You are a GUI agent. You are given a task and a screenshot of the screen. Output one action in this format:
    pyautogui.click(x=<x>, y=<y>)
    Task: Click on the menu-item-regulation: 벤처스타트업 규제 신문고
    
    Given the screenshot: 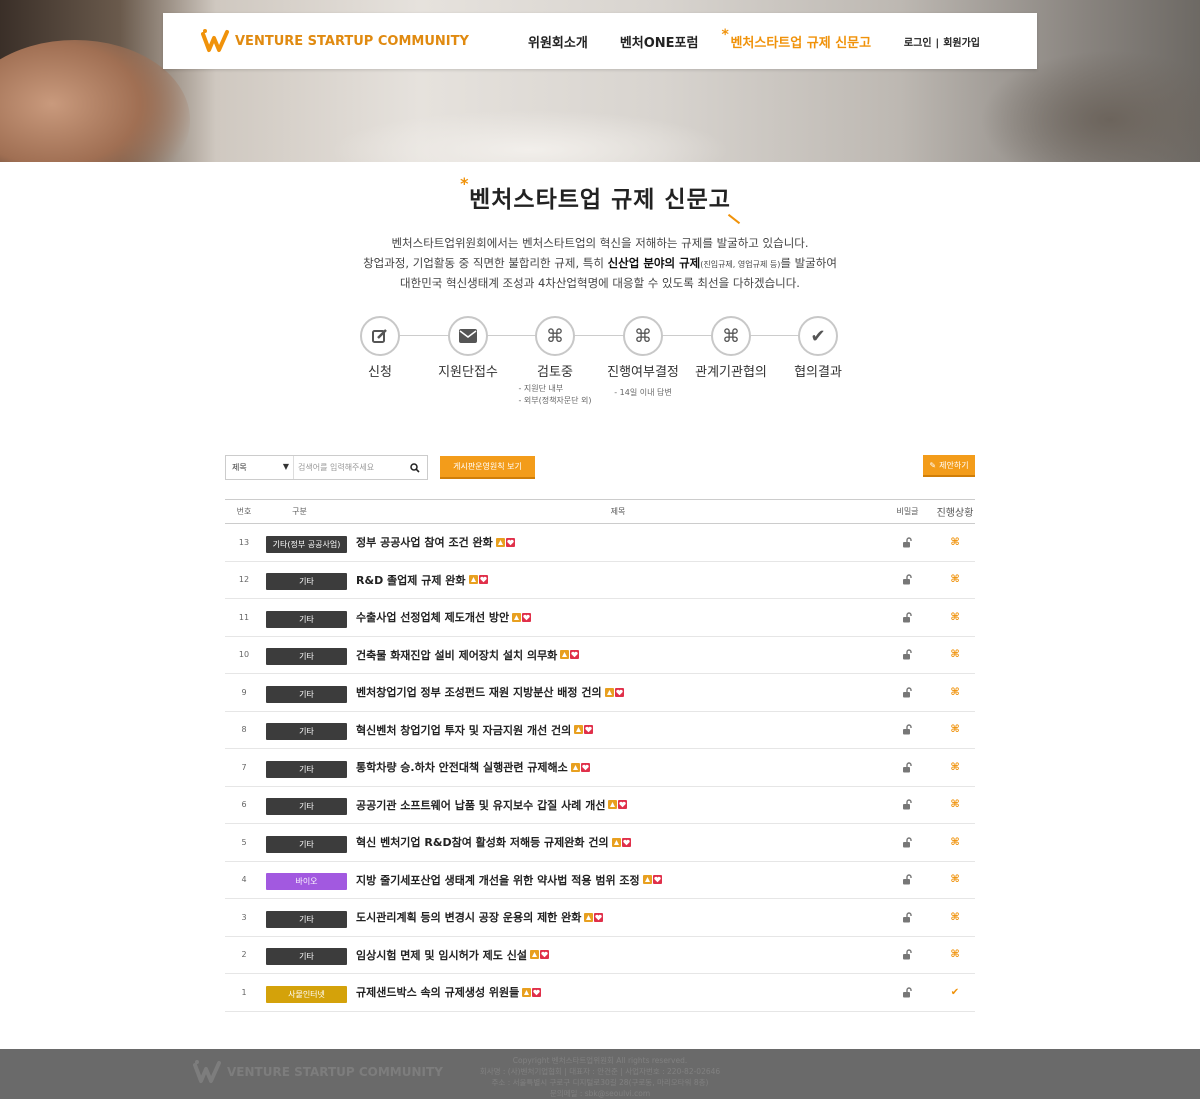 What is the action you would take?
    pyautogui.click(x=796, y=39)
    